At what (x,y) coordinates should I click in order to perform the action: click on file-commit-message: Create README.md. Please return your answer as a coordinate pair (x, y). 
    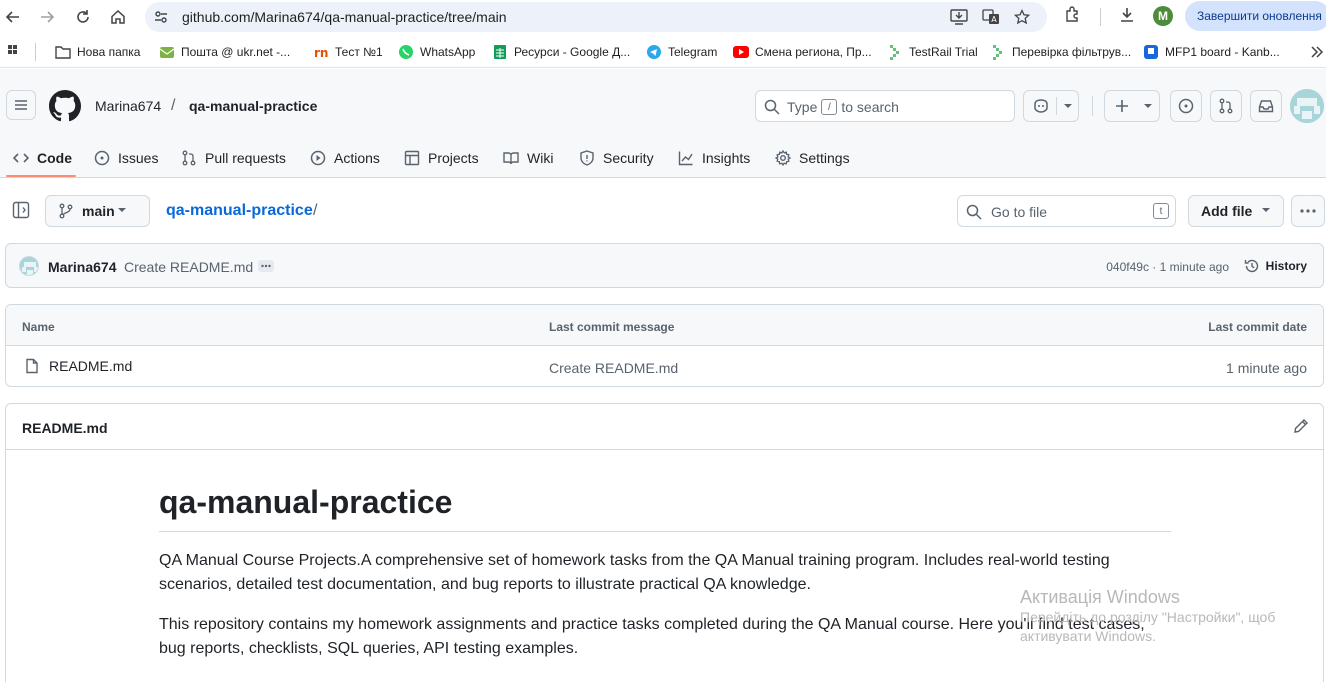
    Looking at the image, I should click on (613, 368).